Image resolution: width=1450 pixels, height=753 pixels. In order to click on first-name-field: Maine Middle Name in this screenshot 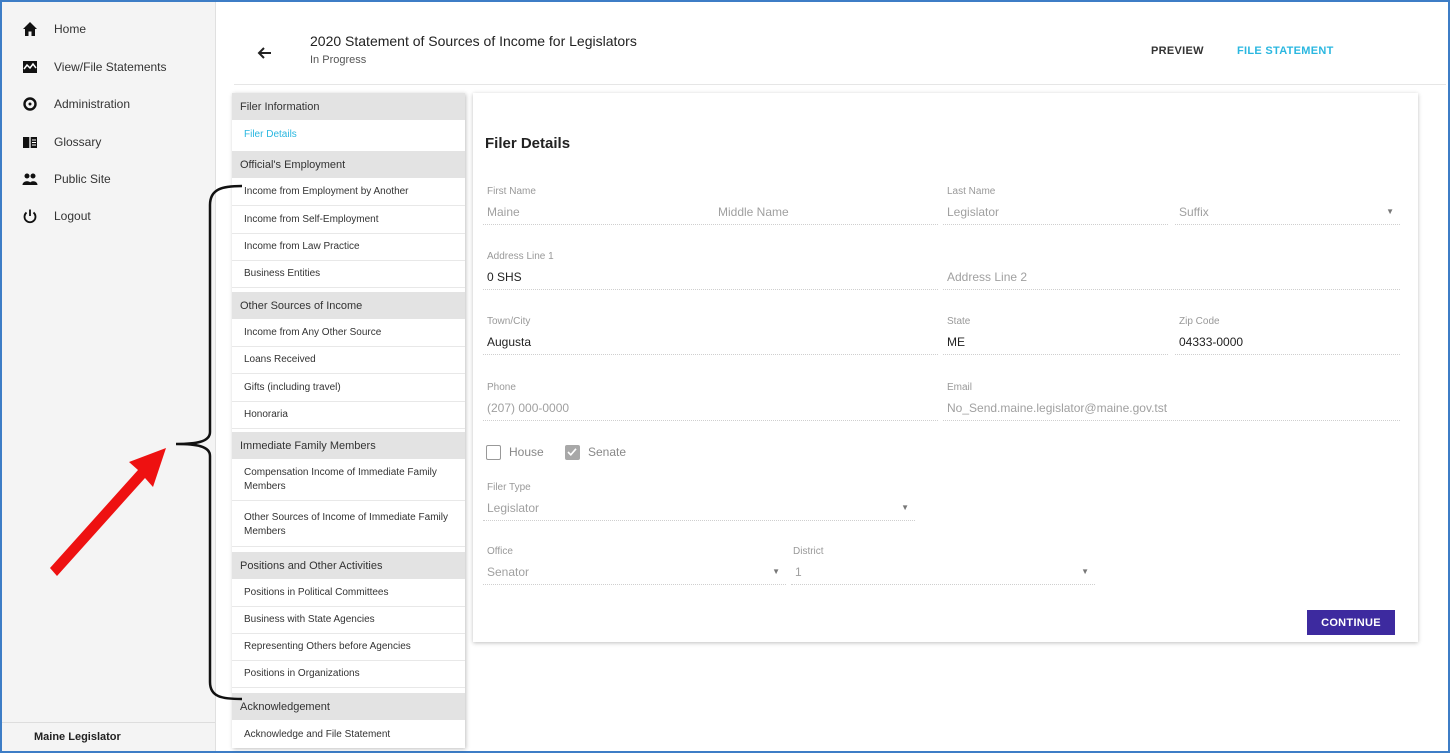, I will do `click(710, 213)`.